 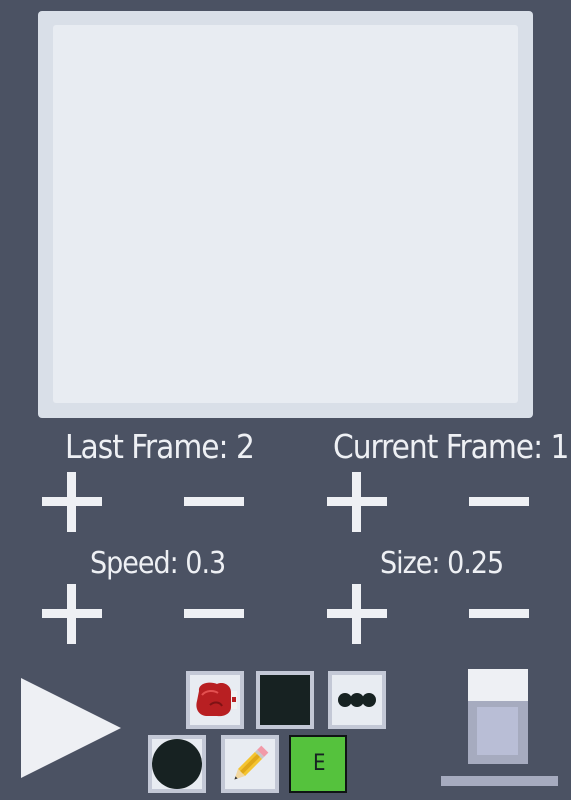 I want to click on layer-button, so click(x=498, y=716).